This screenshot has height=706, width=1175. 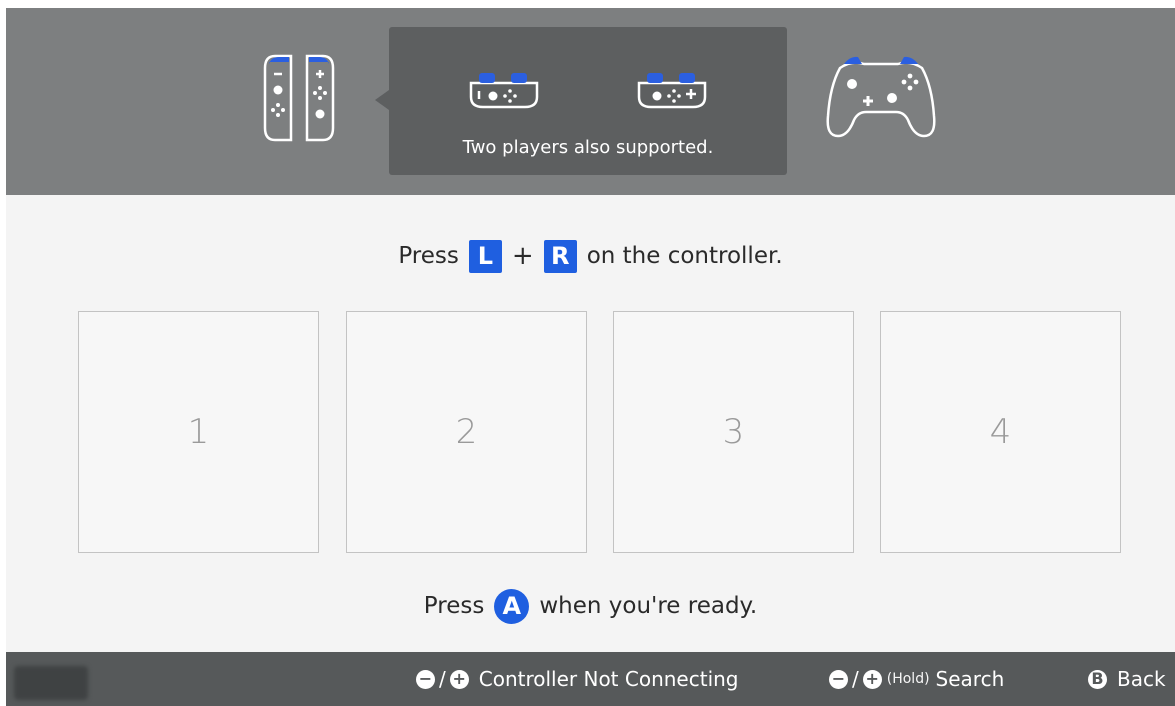 I want to click on console-thumbnail, so click(x=51, y=683).